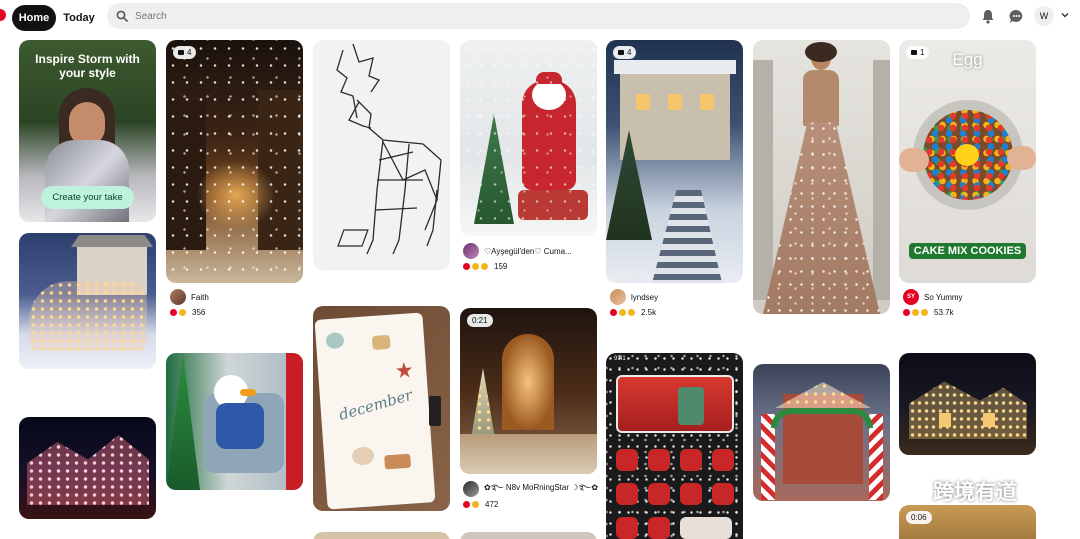  Describe the element at coordinates (659, 494) in the screenshot. I see `app-weather-icon` at that location.